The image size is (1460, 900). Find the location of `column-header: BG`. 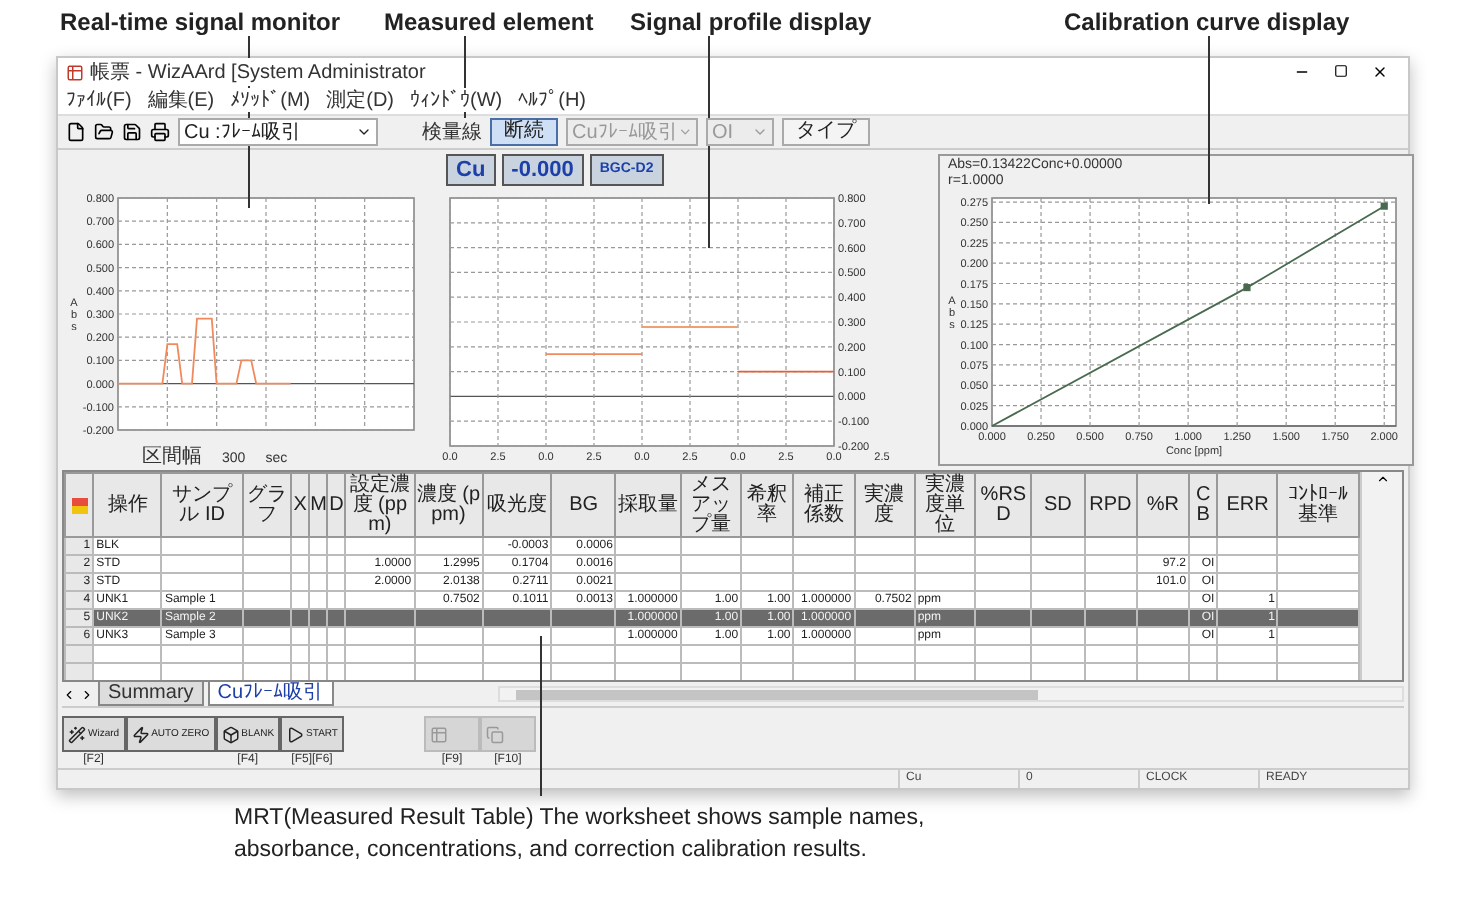

column-header: BG is located at coordinates (583, 505).